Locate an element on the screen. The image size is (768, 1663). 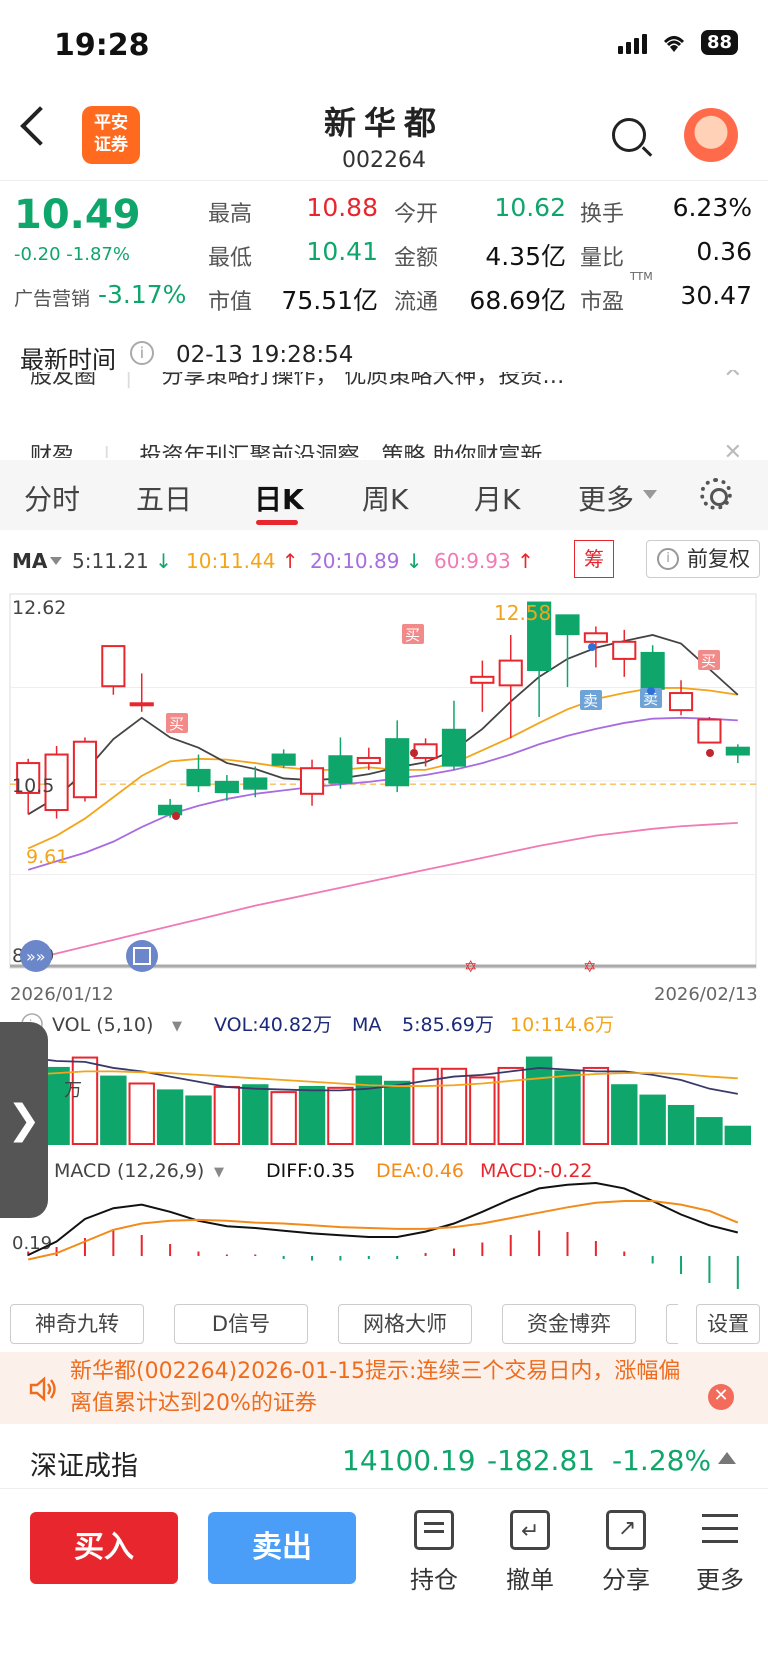
side-drawer-handle: ❯ is located at coordinates (24, 1120).